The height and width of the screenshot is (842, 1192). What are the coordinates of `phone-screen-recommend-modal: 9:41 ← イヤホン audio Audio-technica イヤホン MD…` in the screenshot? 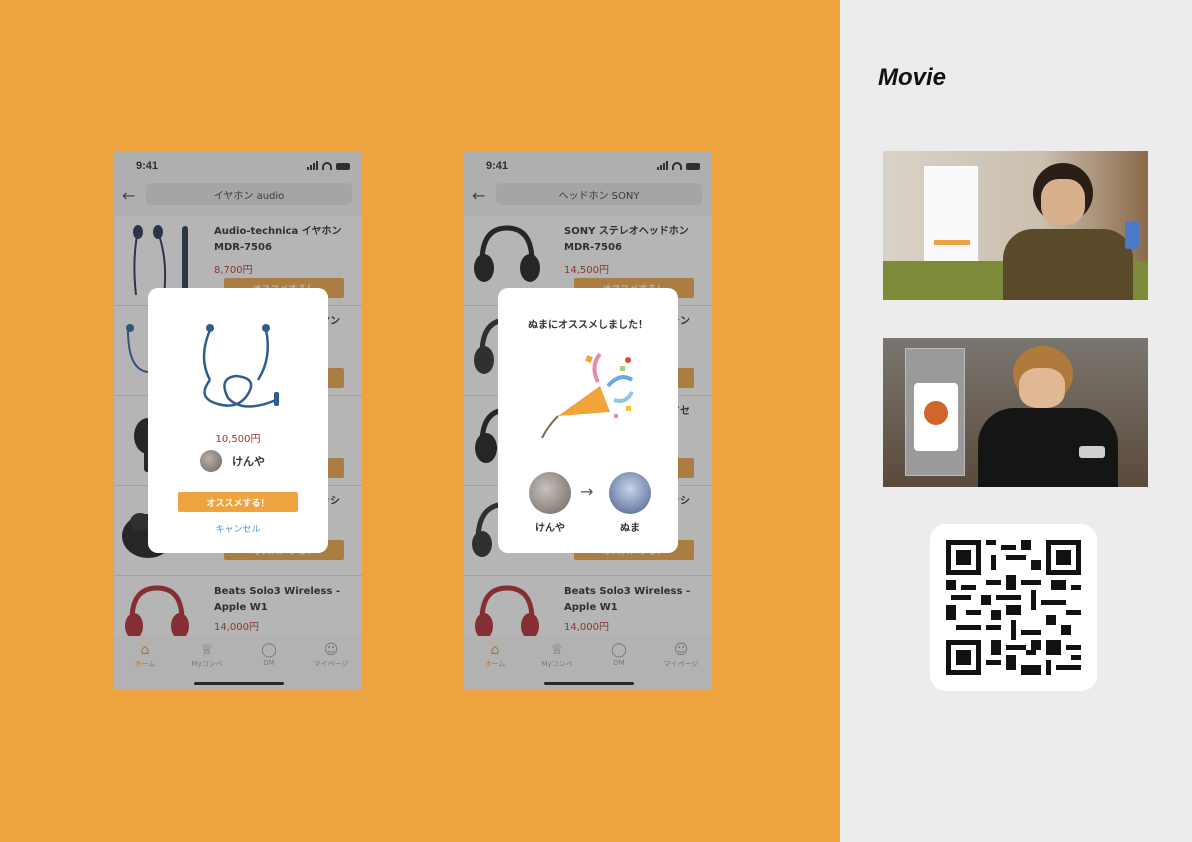 It's located at (238, 421).